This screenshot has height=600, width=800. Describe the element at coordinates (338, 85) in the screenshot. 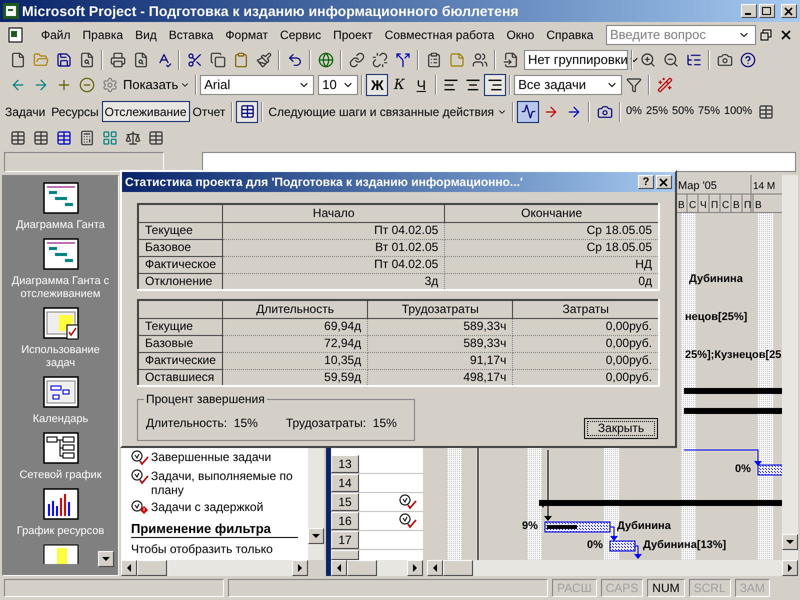

I see `font-size-field: 10` at that location.